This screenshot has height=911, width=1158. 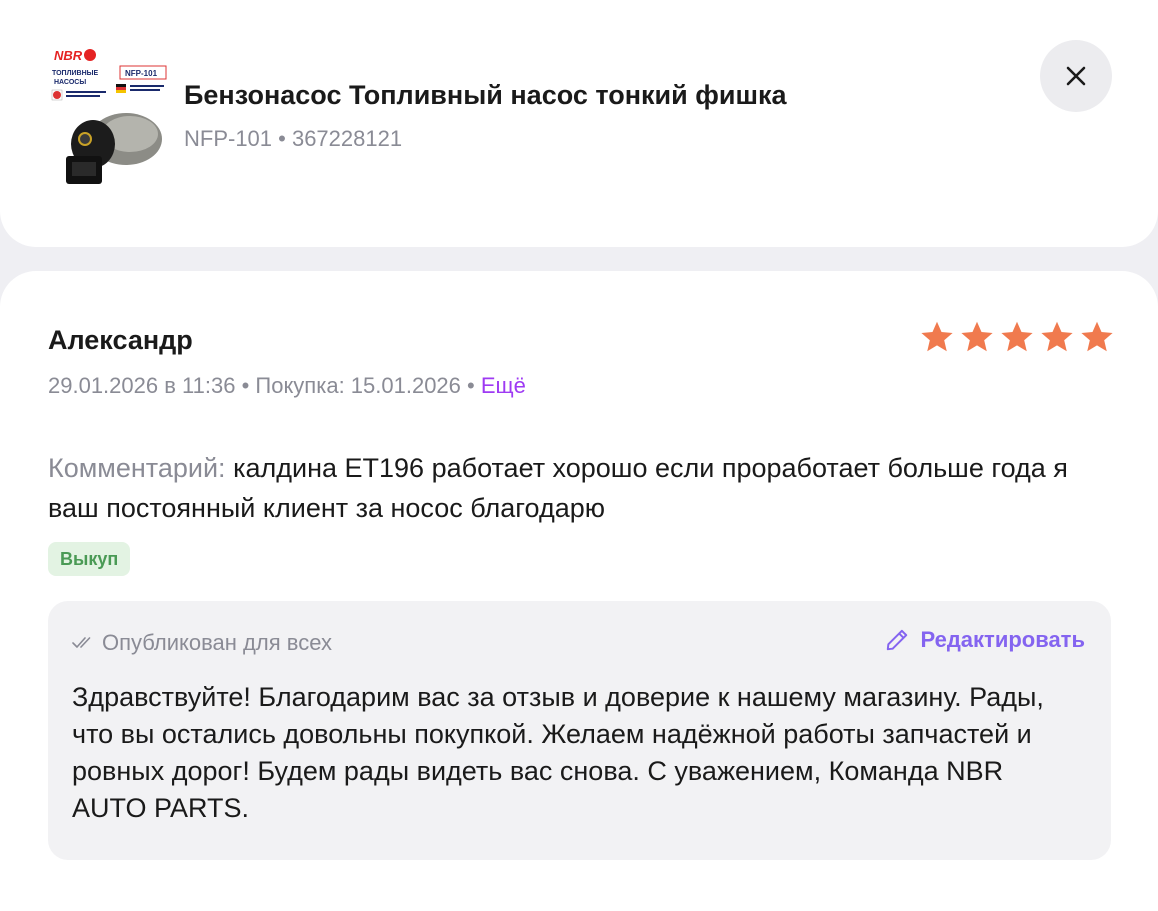 What do you see at coordinates (137, 468) in the screenshot?
I see `comment-label: Комментарий:` at bounding box center [137, 468].